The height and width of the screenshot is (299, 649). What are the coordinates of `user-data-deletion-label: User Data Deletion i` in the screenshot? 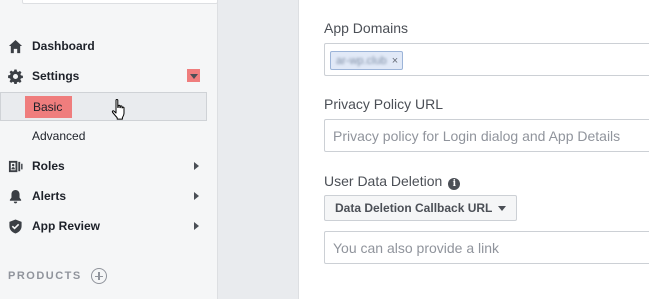 It's located at (392, 181).